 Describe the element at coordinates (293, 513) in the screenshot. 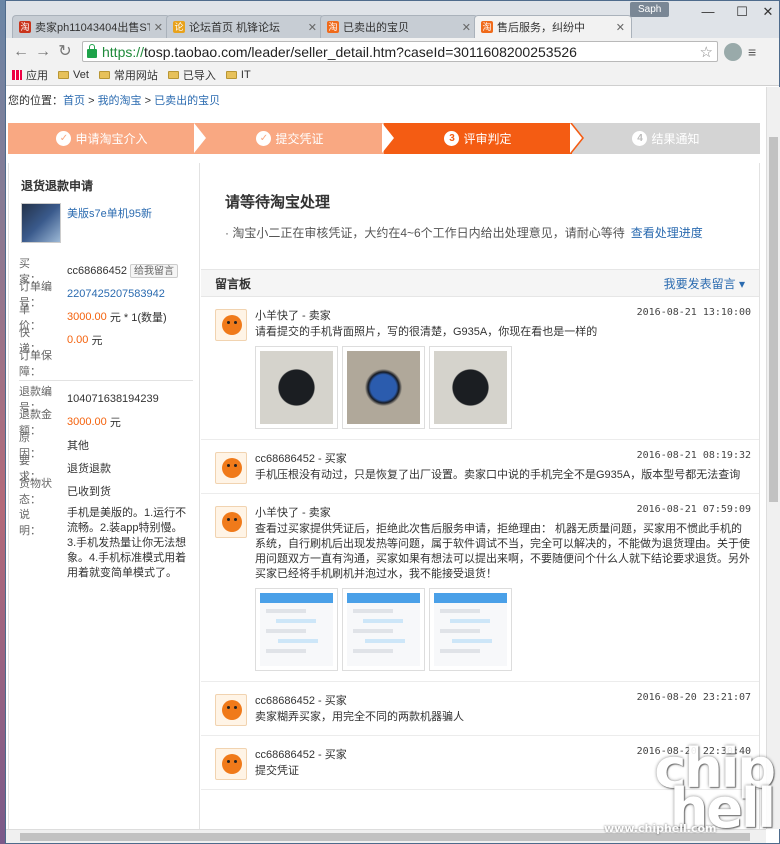

I see `message-author: 小羊快了 - 卖家` at that location.